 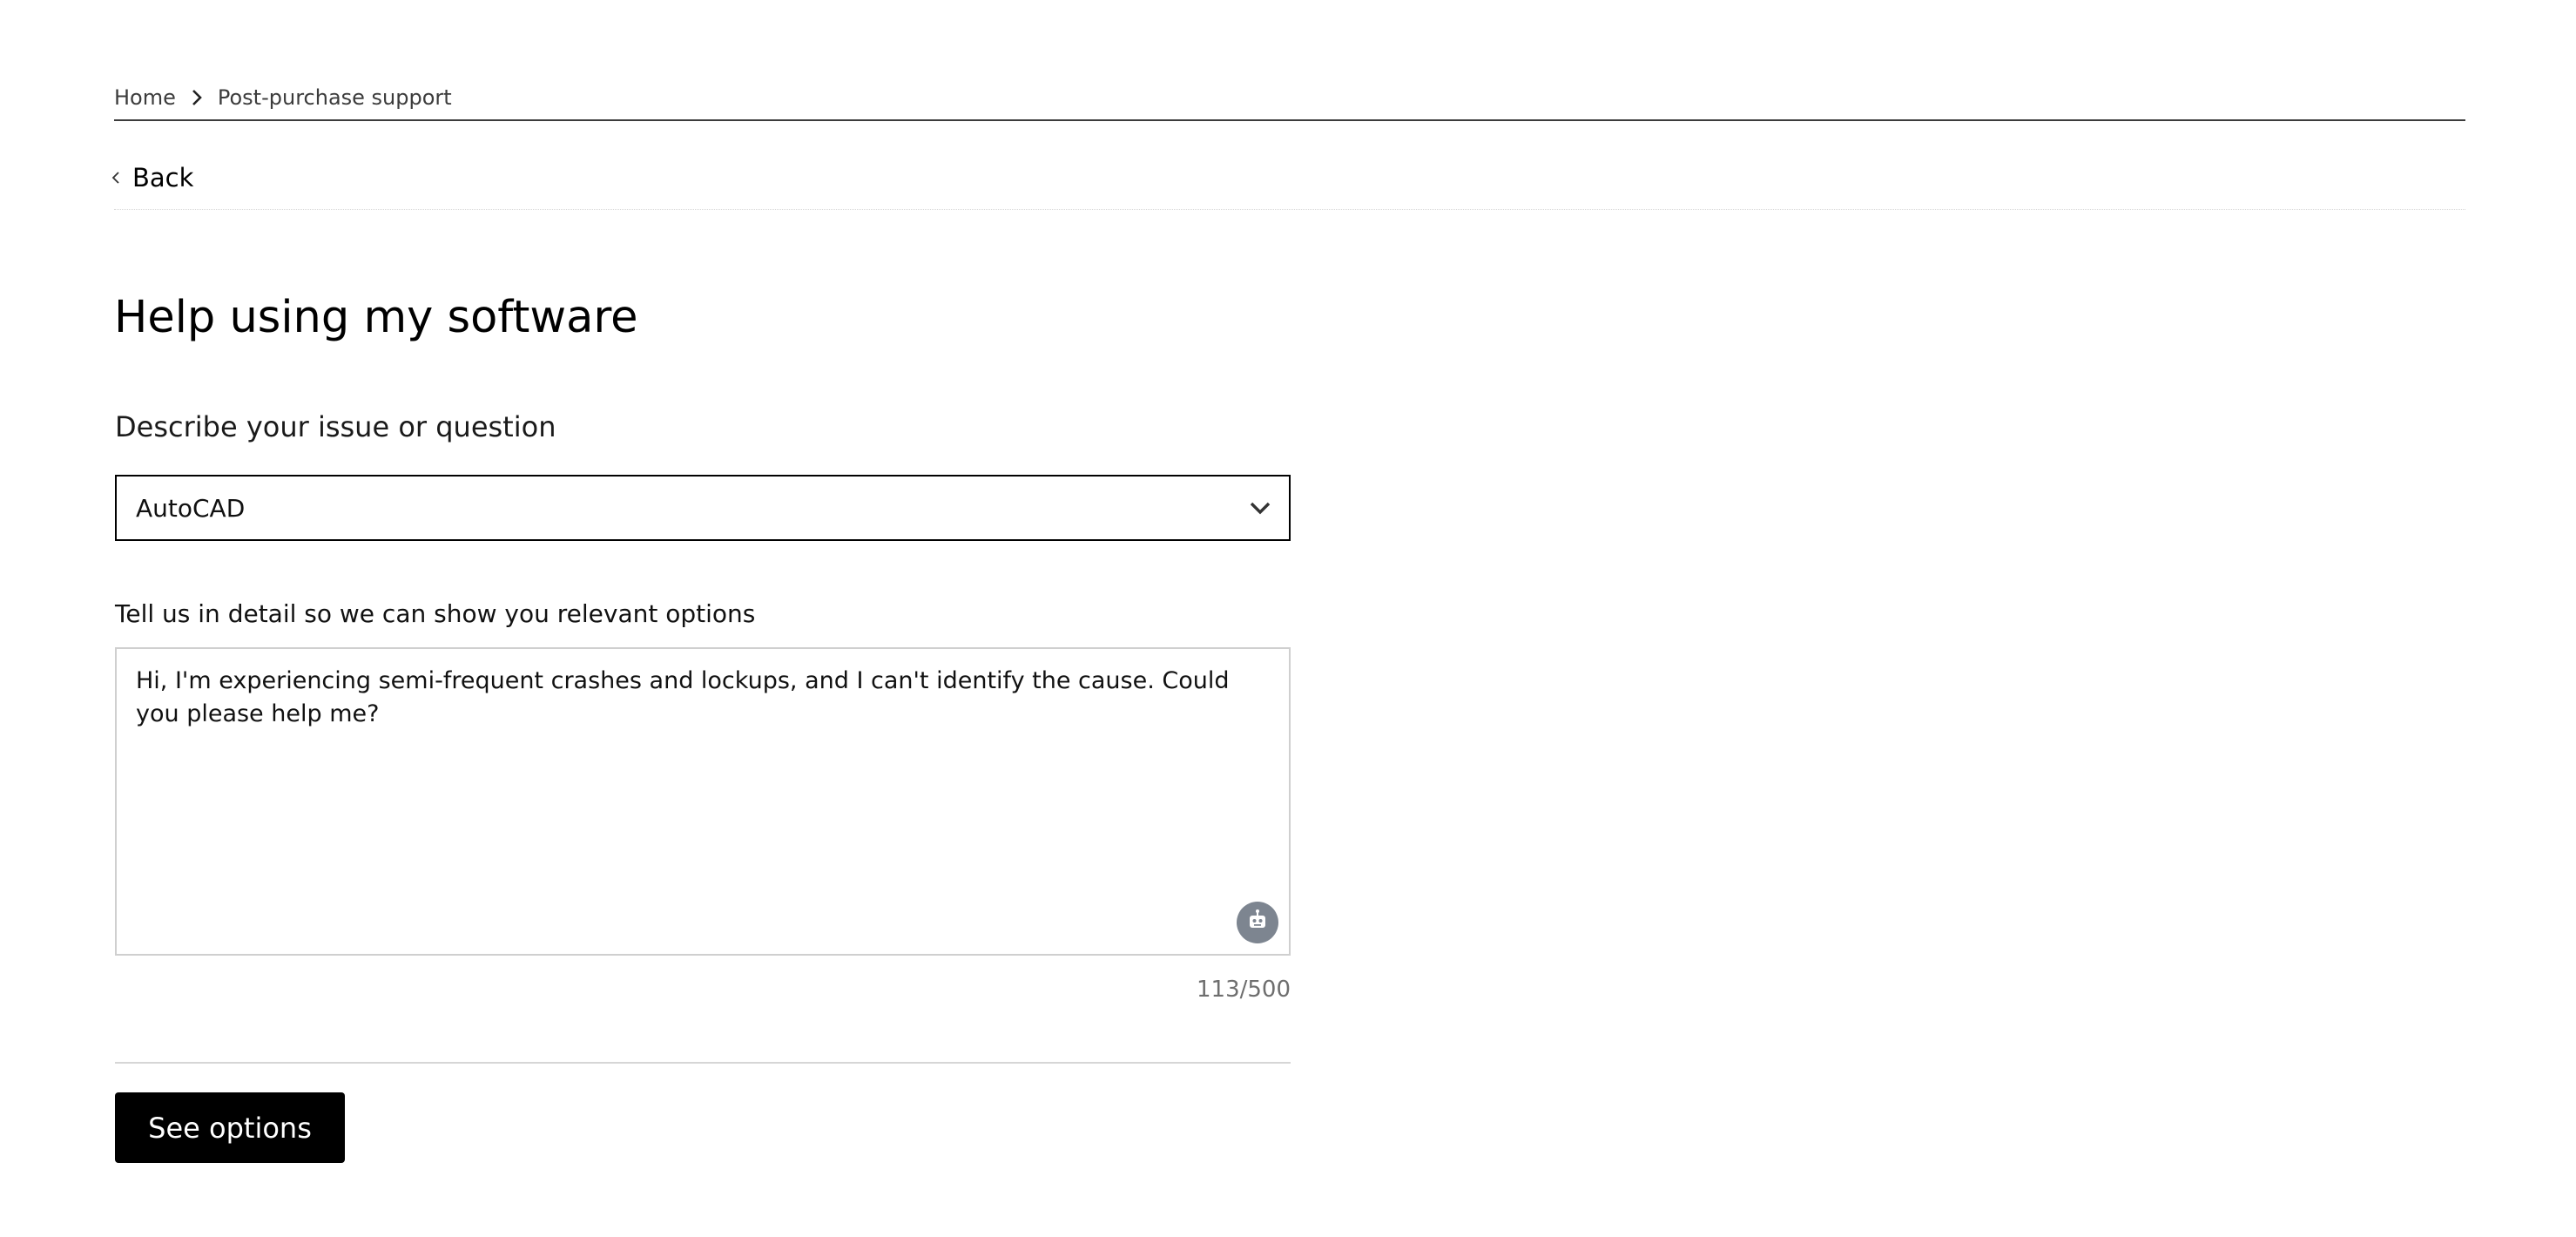 What do you see at coordinates (335, 97) in the screenshot?
I see `breadcrumb-current: Post-purchase support` at bounding box center [335, 97].